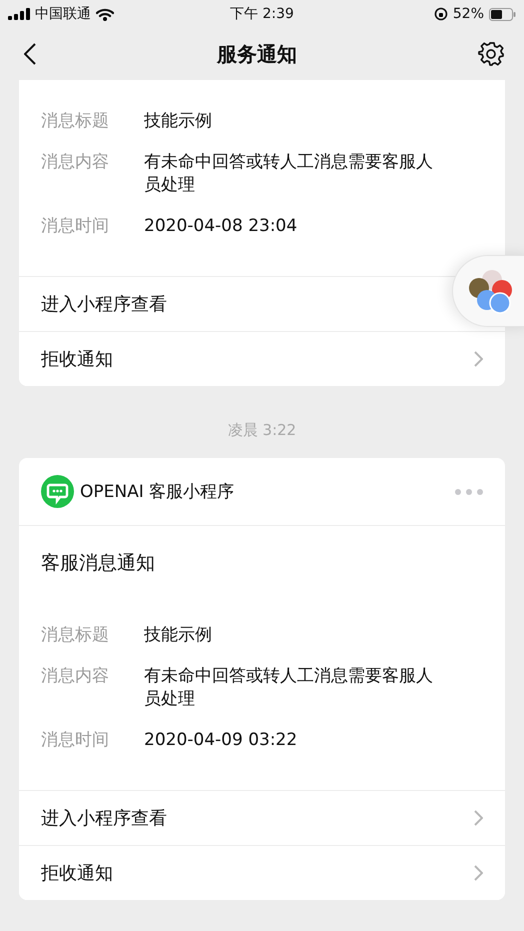 This screenshot has height=931, width=524. I want to click on battery-percent: 52%, so click(468, 14).